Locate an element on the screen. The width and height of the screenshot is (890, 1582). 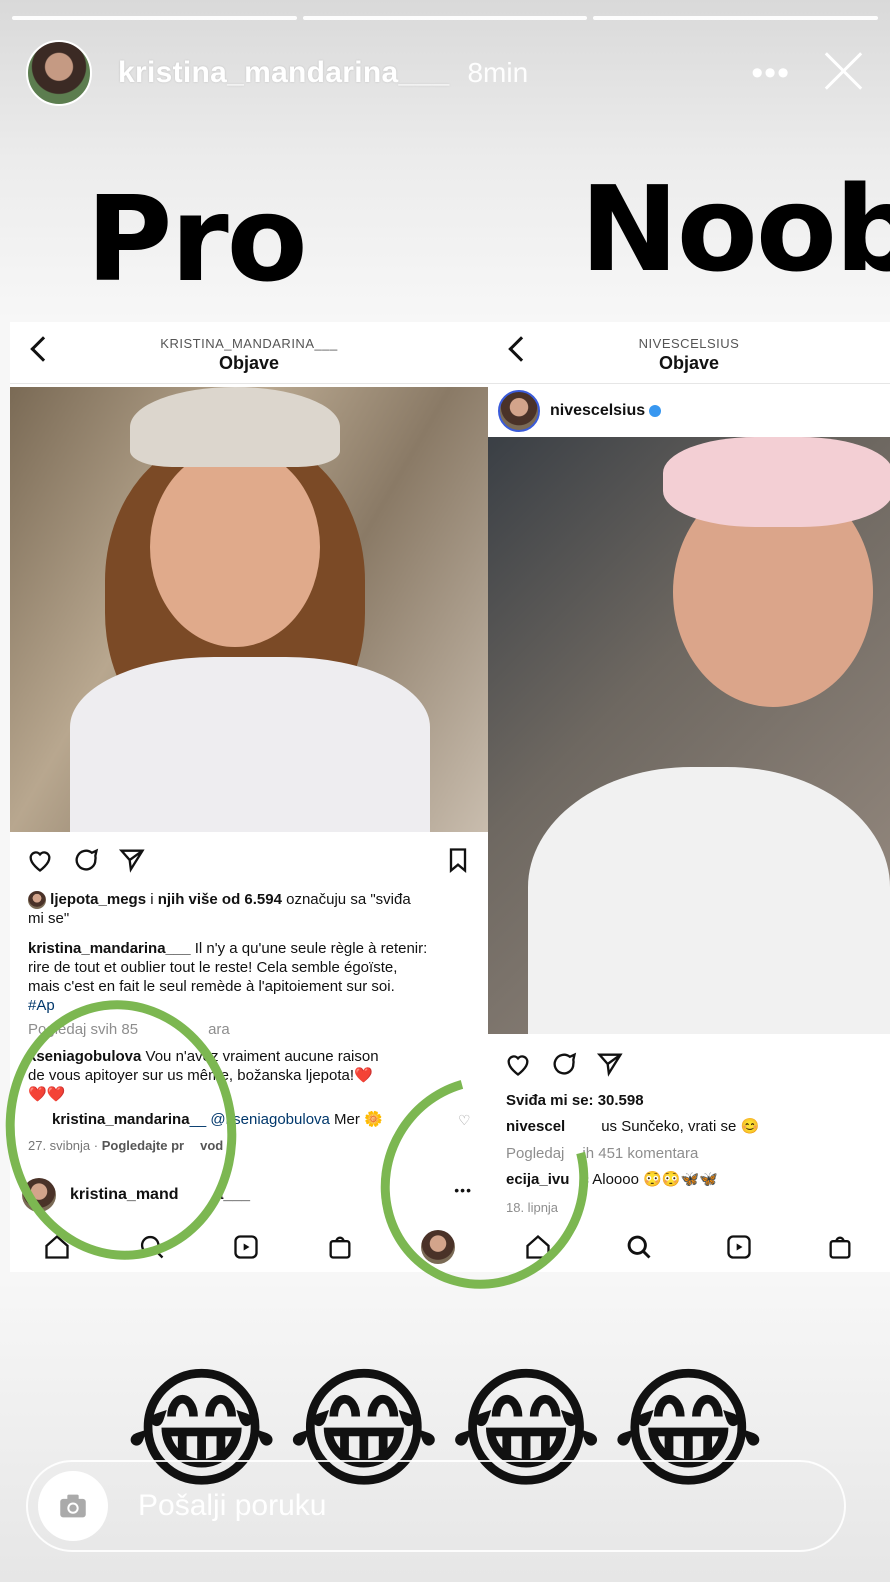
likes-user: ljepota_megs is located at coordinates (98, 899).